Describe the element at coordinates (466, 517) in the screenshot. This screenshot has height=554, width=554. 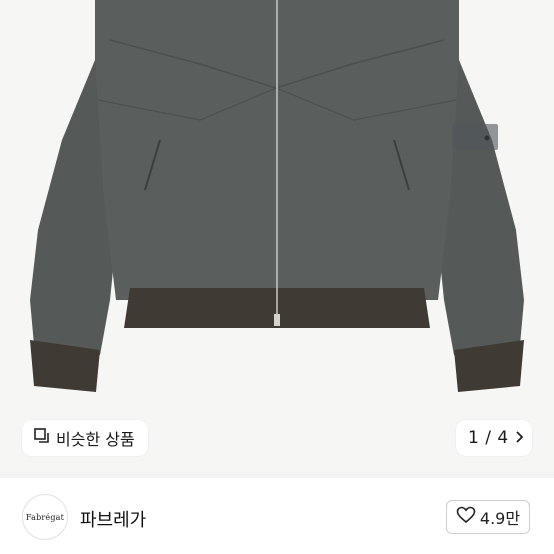
I see `heart-outline-icon` at that location.